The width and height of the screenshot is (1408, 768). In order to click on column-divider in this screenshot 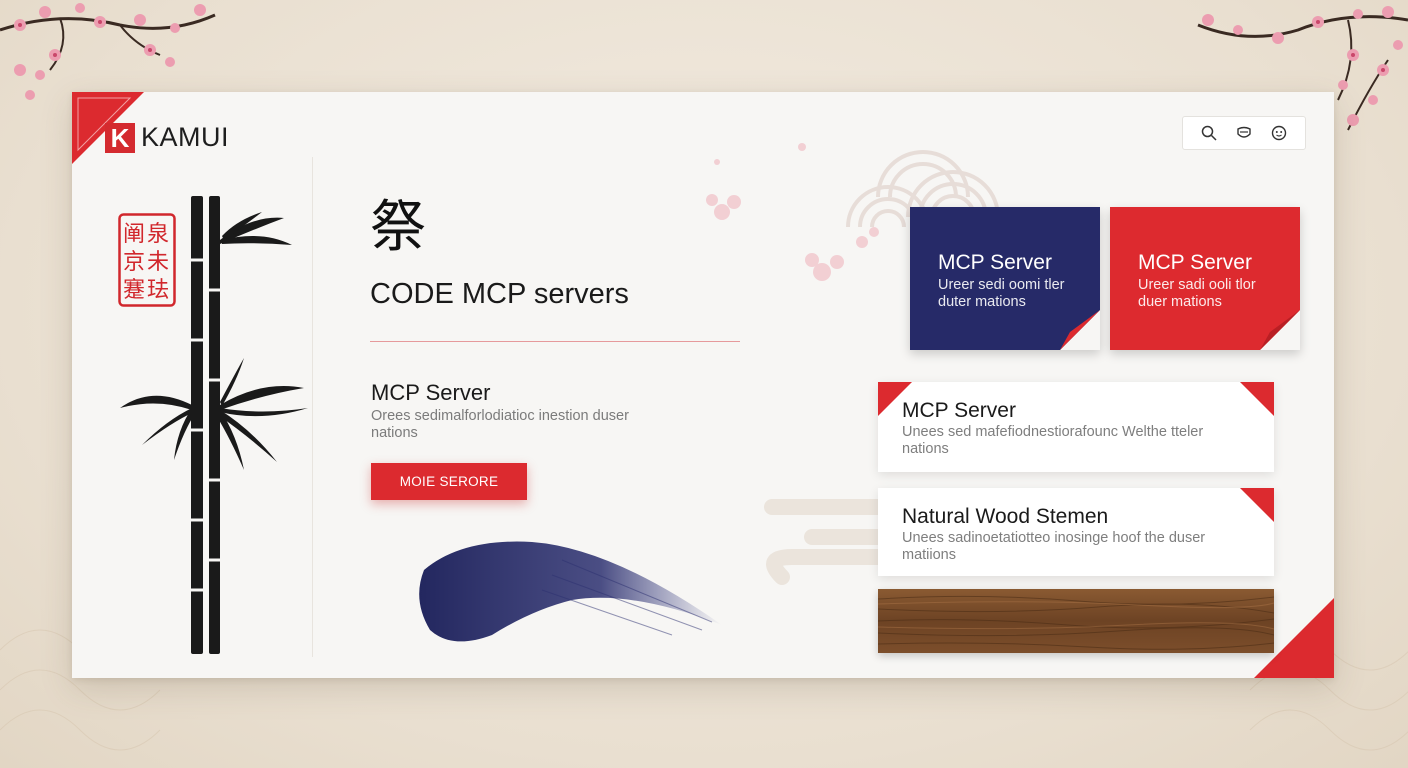, I will do `click(312, 407)`.